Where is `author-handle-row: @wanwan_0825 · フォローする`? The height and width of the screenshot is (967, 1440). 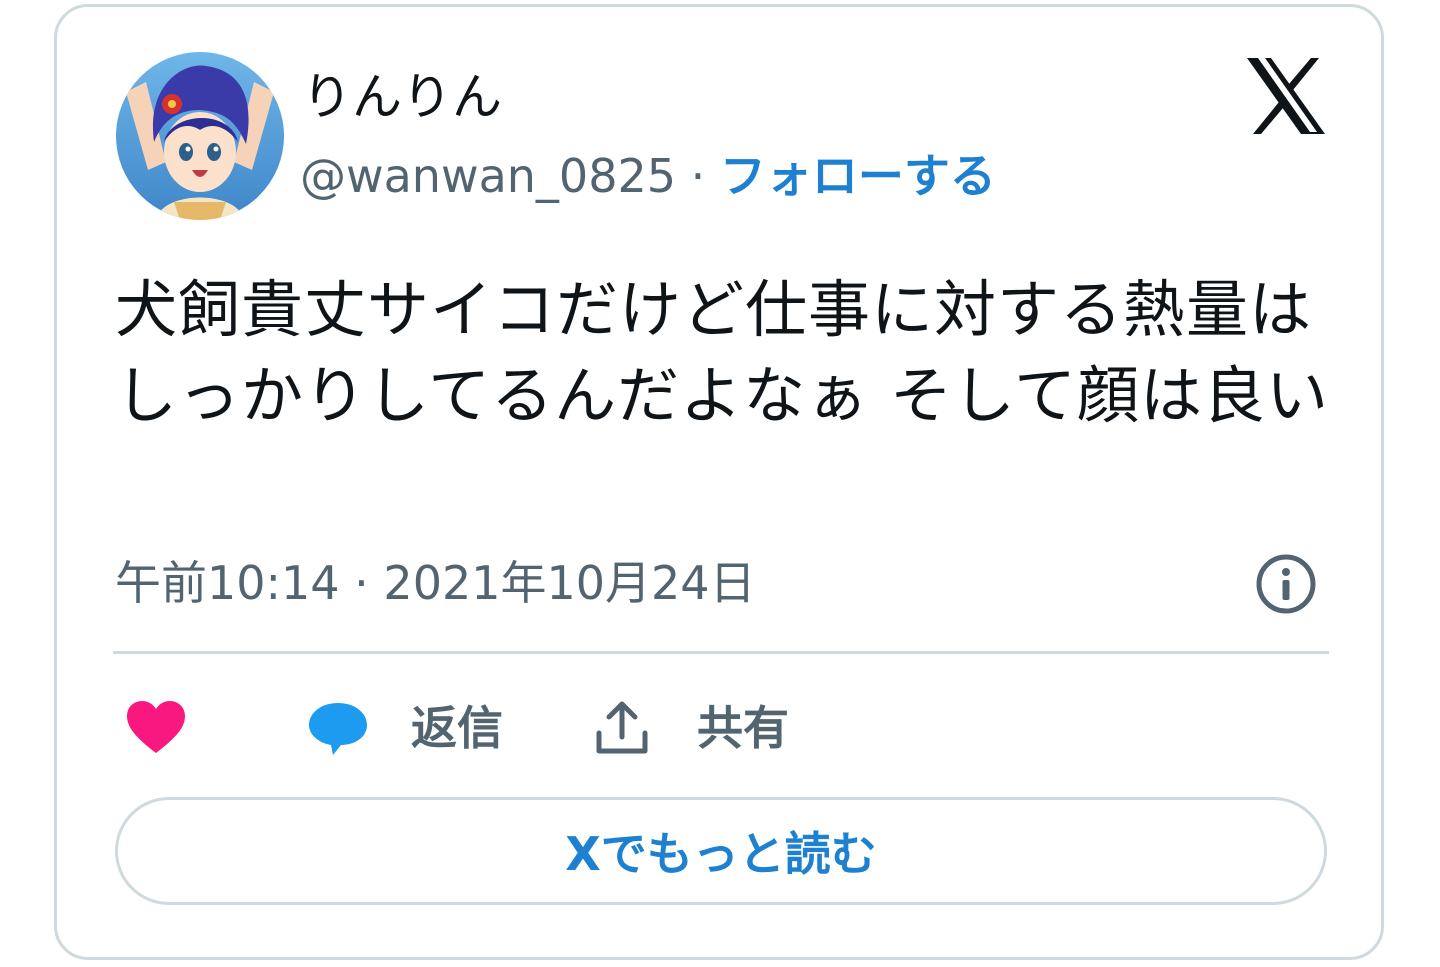 author-handle-row: @wanwan_0825 · フォローする is located at coordinates (648, 176).